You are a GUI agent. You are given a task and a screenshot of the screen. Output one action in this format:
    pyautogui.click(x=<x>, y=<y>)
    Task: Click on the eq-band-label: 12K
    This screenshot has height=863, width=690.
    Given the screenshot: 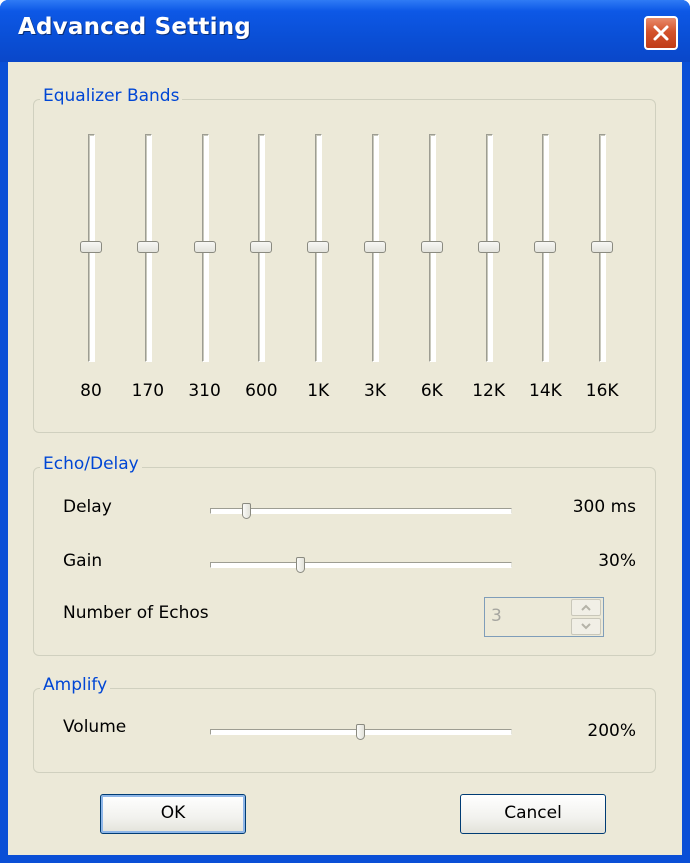 What is the action you would take?
    pyautogui.click(x=488, y=391)
    